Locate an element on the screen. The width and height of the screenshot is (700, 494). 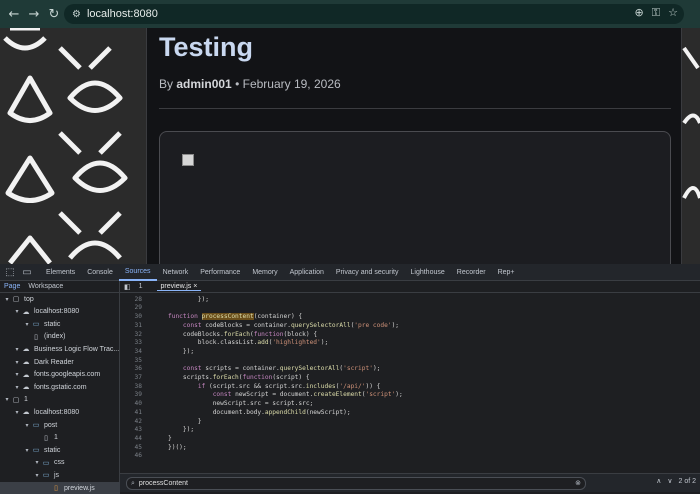
zoom-icon: ⊕ is located at coordinates (639, 13).